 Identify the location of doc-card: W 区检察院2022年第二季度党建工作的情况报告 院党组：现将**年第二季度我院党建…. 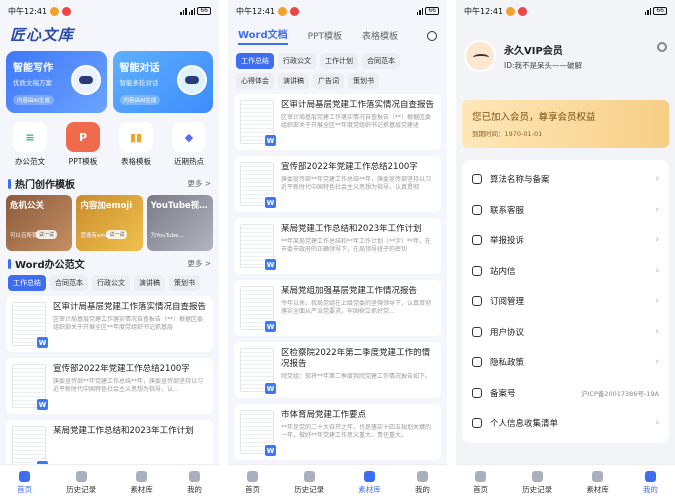
(337, 370).